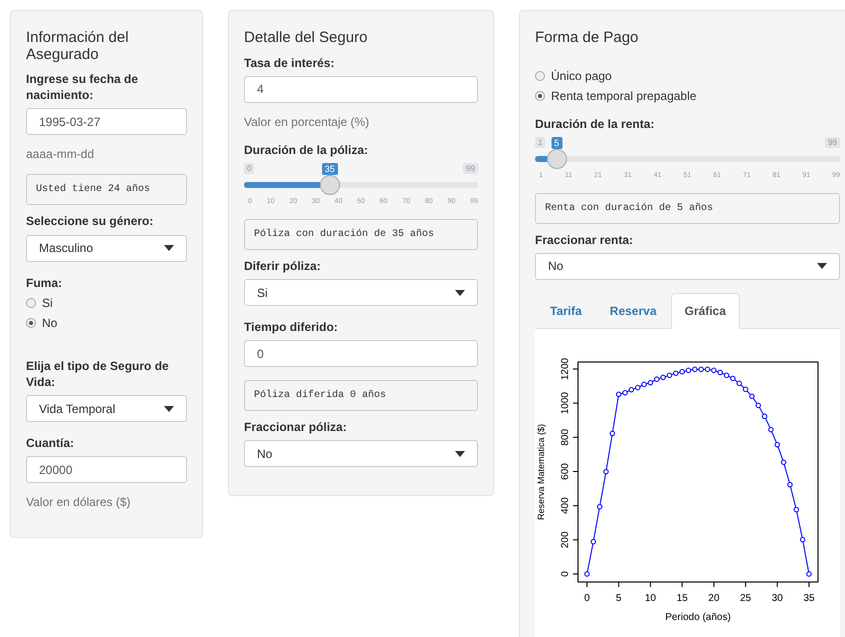 The height and width of the screenshot is (637, 845). What do you see at coordinates (623, 95) in the screenshot?
I see `radio-label: Renta temporal prepagable` at bounding box center [623, 95].